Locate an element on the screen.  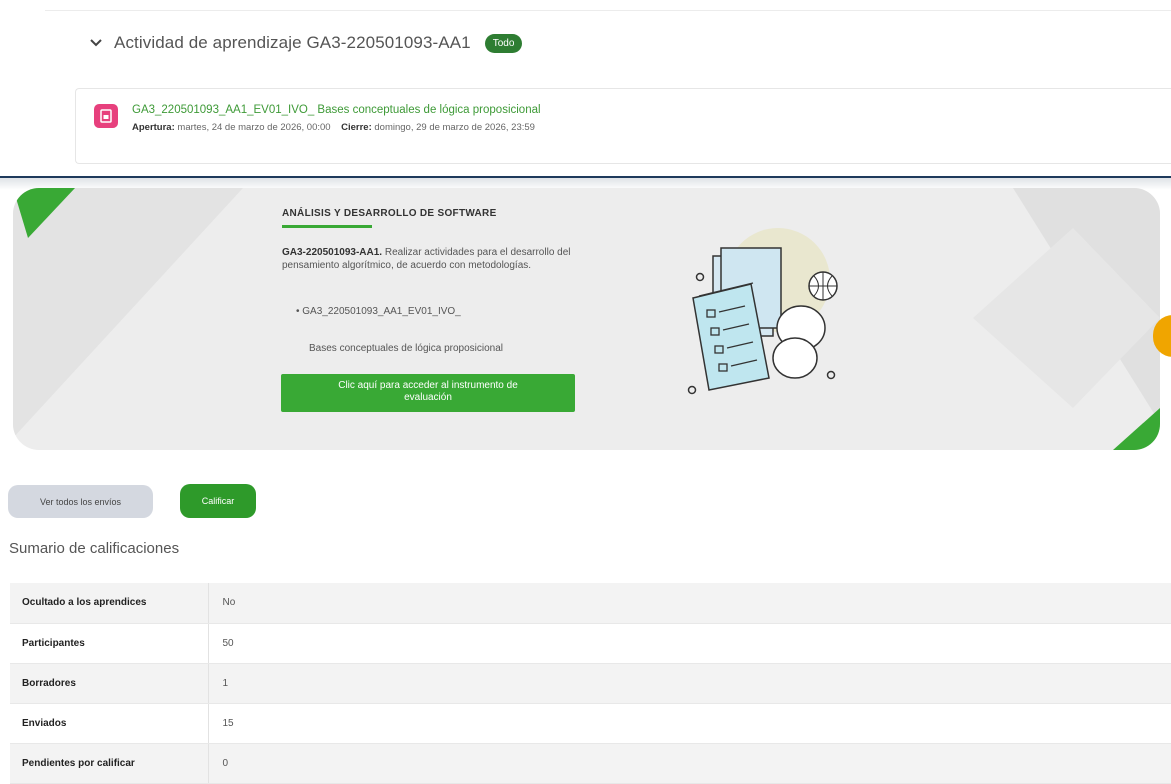
close-date: domingo, 29 de marzo de 2026, 23:59 is located at coordinates (454, 127).